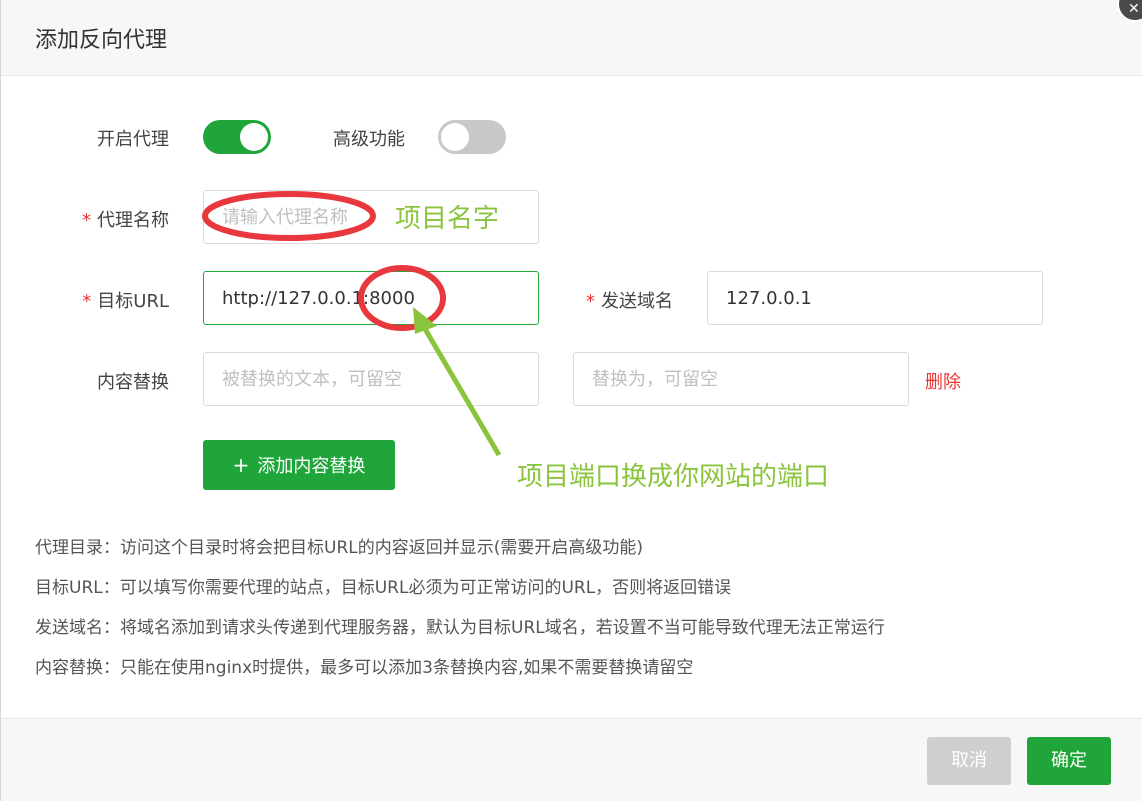  What do you see at coordinates (311, 466) in the screenshot?
I see `add-replace-label: 添加内容替换` at bounding box center [311, 466].